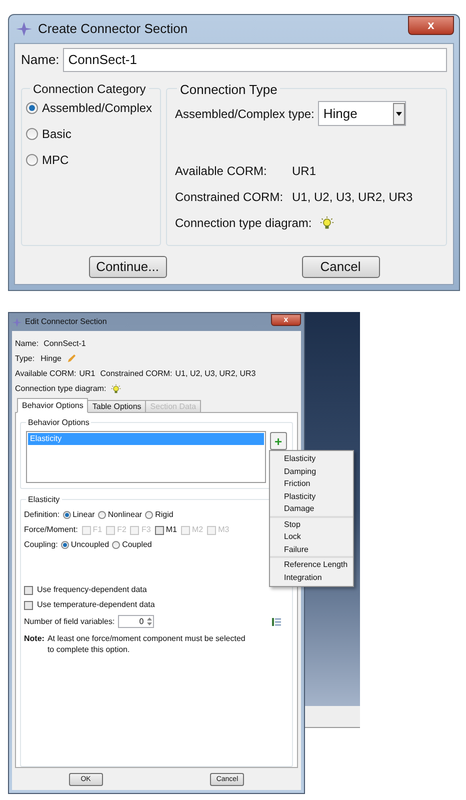 The width and height of the screenshot is (466, 800). What do you see at coordinates (51, 358) in the screenshot?
I see `type-value: Hinge` at bounding box center [51, 358].